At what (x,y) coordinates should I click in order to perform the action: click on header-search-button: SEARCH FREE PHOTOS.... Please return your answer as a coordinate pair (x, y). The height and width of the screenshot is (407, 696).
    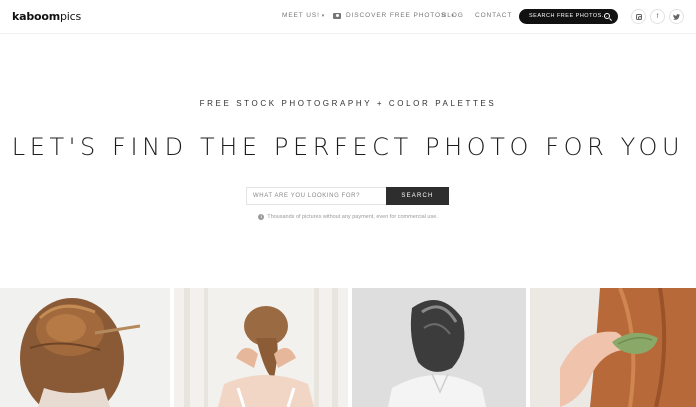
    Looking at the image, I should click on (568, 16).